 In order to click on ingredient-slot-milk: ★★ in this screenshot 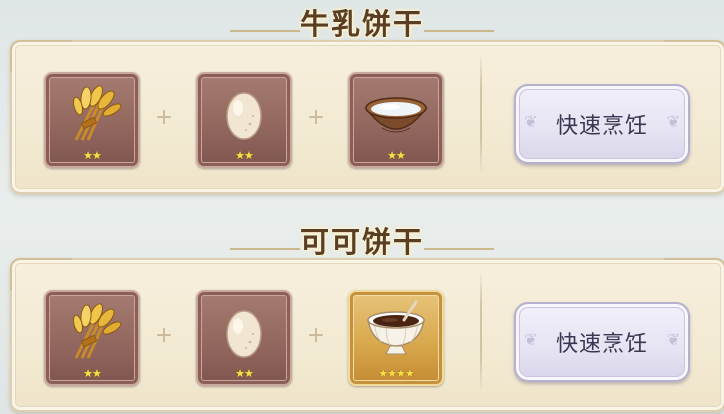, I will do `click(396, 120)`.